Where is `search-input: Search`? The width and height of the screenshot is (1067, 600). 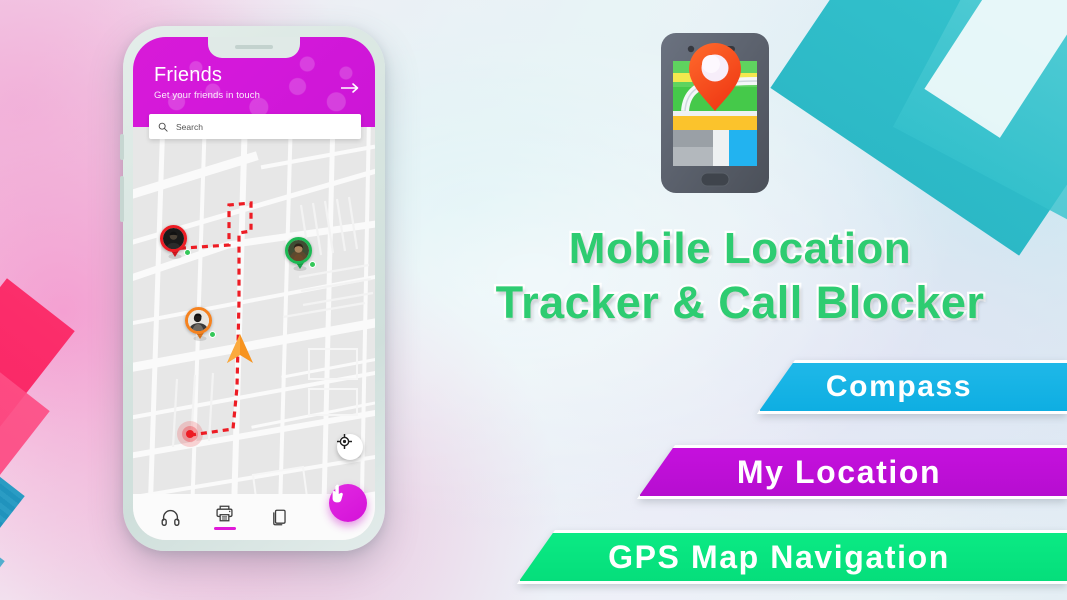
search-input: Search is located at coordinates (189, 127).